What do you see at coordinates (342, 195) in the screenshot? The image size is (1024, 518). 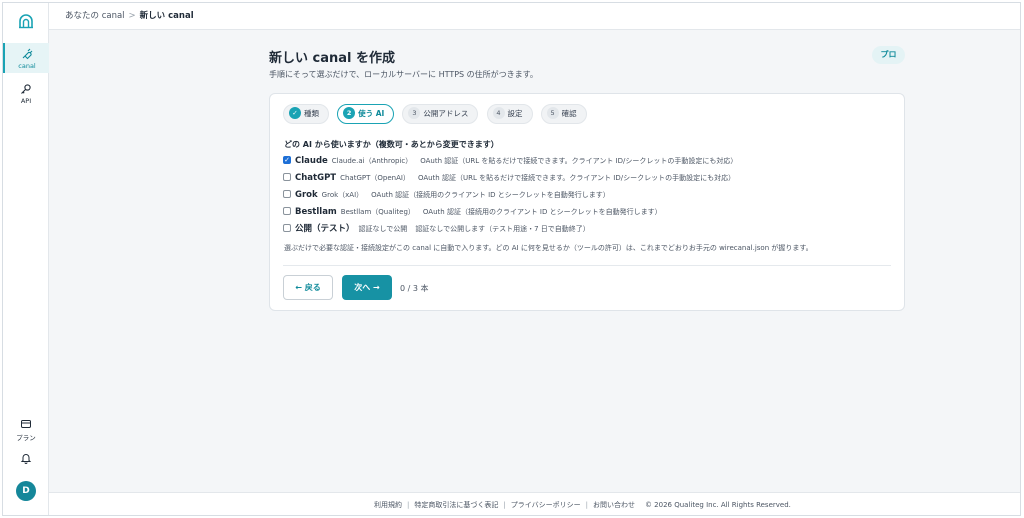 I see `option-provider: Grok（xAI）` at bounding box center [342, 195].